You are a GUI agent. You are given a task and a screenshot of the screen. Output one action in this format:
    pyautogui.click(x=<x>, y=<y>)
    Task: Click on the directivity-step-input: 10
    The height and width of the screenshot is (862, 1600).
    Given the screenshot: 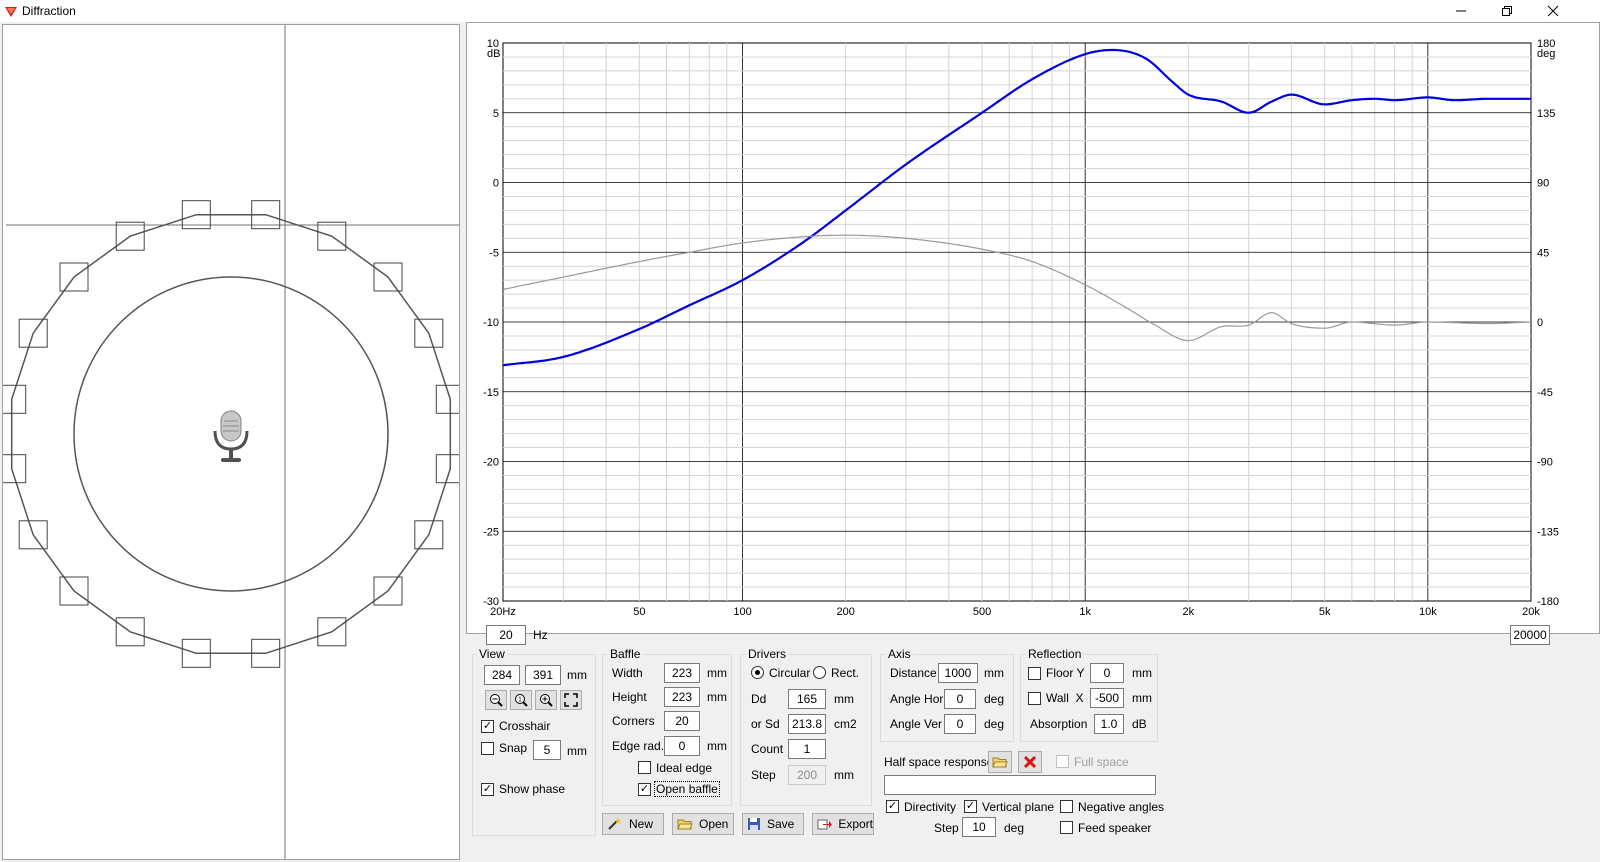 What is the action you would take?
    pyautogui.click(x=979, y=827)
    